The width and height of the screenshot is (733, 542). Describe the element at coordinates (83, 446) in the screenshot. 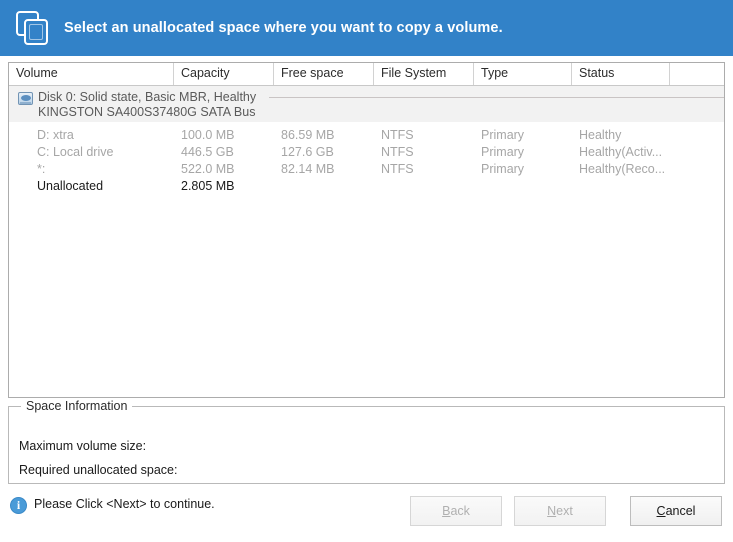

I see `maximum-volume-size-label: Maximum volume size:` at that location.